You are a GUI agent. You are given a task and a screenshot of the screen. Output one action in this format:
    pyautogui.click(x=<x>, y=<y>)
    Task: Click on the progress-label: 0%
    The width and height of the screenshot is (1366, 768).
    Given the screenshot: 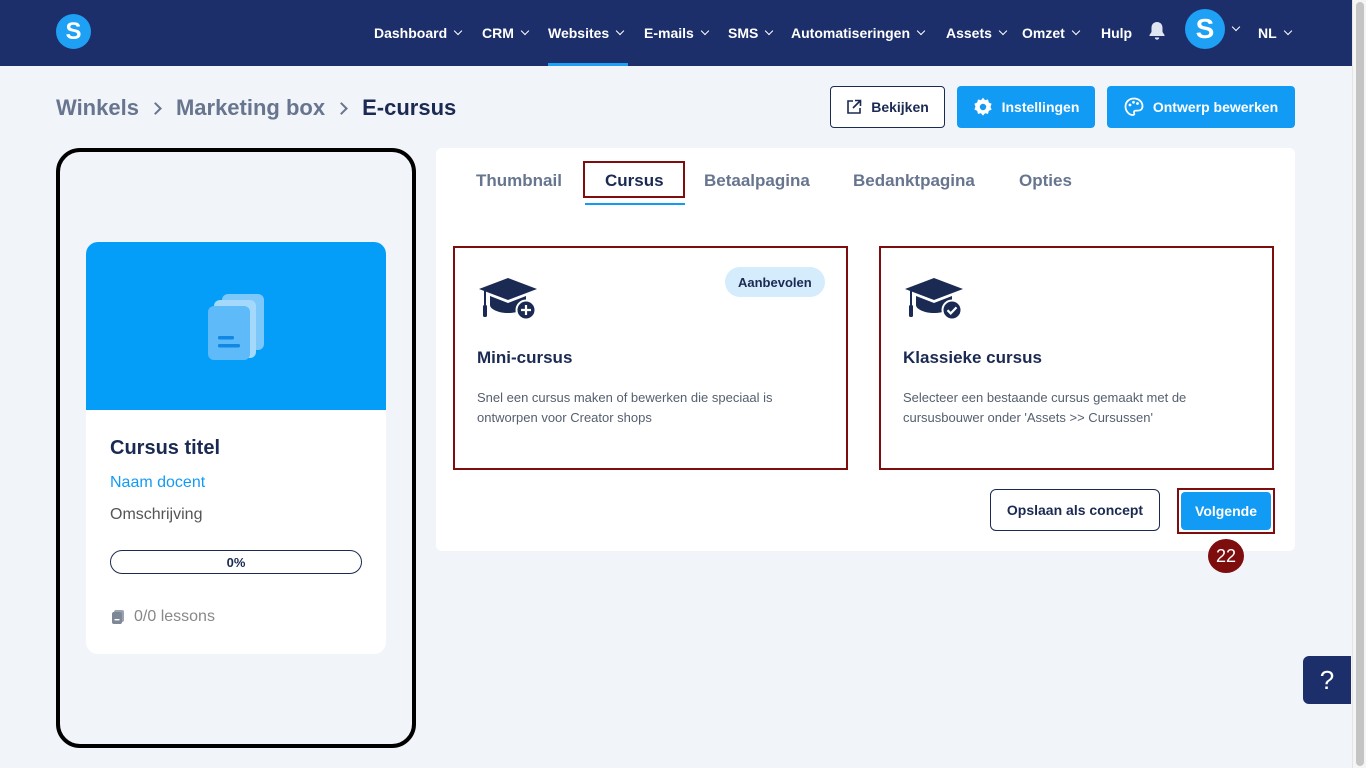 What is the action you would take?
    pyautogui.click(x=236, y=562)
    